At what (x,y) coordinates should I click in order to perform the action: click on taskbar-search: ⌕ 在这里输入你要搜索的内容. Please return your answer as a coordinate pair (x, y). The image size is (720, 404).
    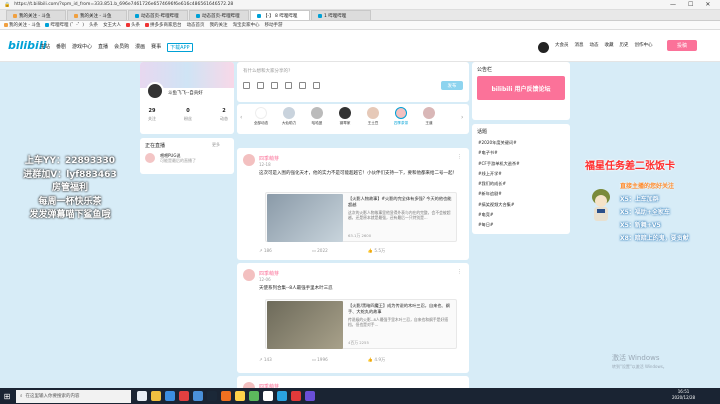
    Looking at the image, I should click on (73, 396).